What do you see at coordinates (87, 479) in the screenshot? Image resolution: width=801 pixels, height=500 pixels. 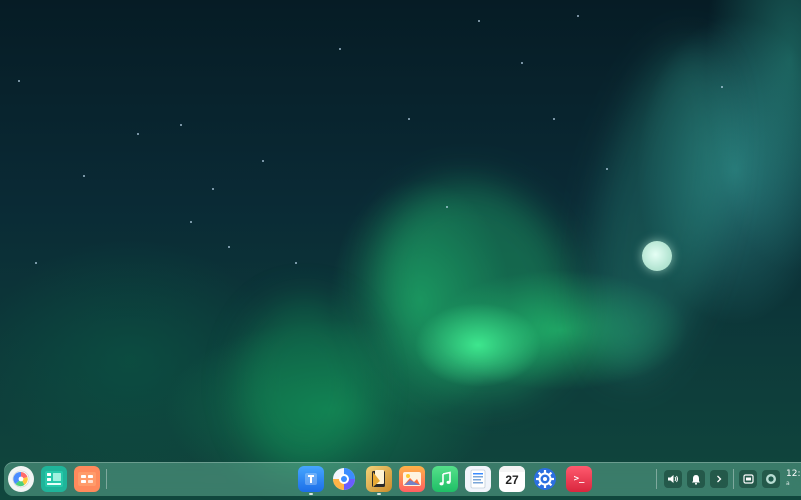 I see `file-manager-icon` at bounding box center [87, 479].